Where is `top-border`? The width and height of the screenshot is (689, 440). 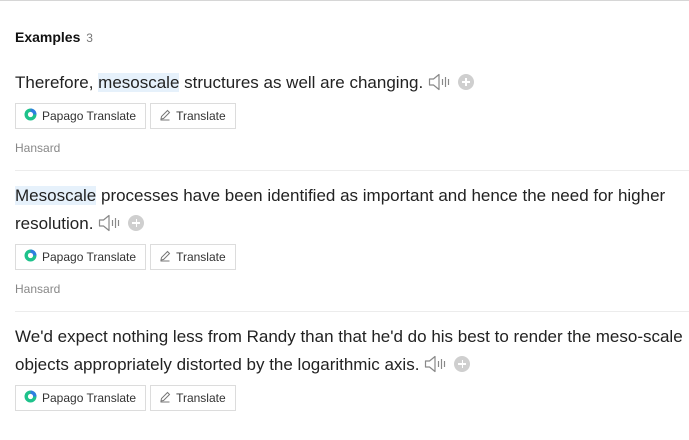
top-border is located at coordinates (344, 0).